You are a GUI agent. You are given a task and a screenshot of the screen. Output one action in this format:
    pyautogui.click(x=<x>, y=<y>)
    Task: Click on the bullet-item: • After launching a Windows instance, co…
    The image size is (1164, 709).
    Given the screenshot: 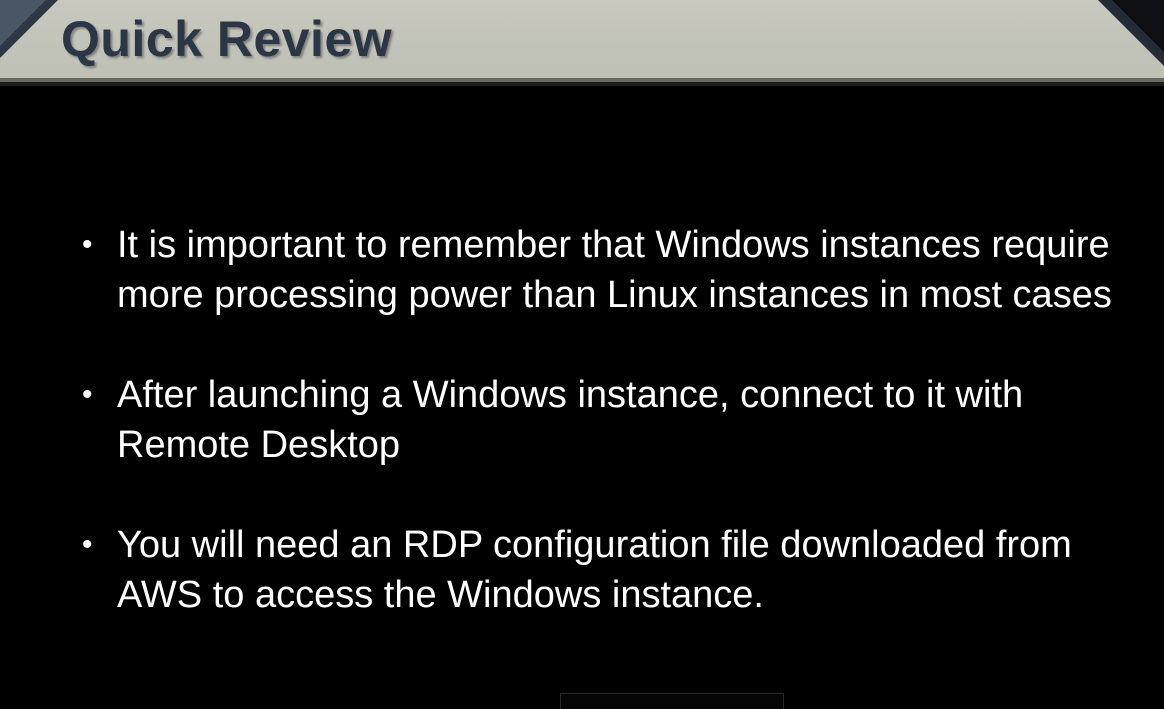 What is the action you would take?
    pyautogui.click(x=622, y=420)
    